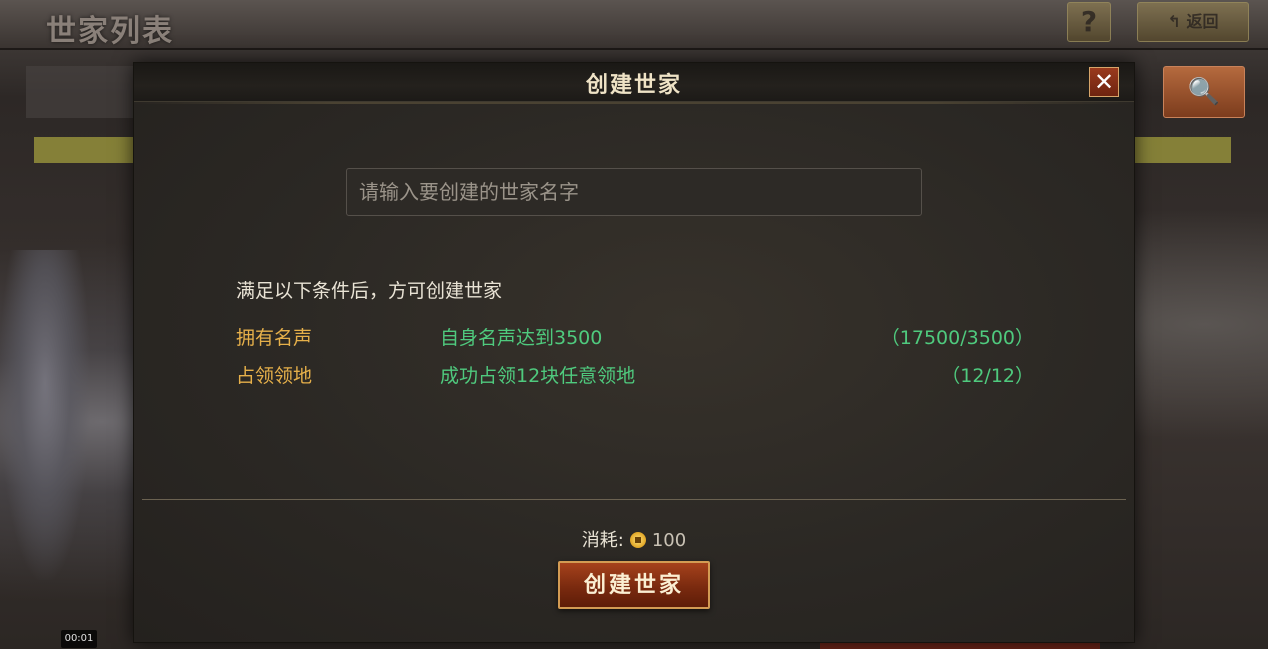 Image resolution: width=1268 pixels, height=649 pixels. Describe the element at coordinates (634, 25) in the screenshot. I see `top-bar: 世家列表 ? ↰ 返回` at that location.